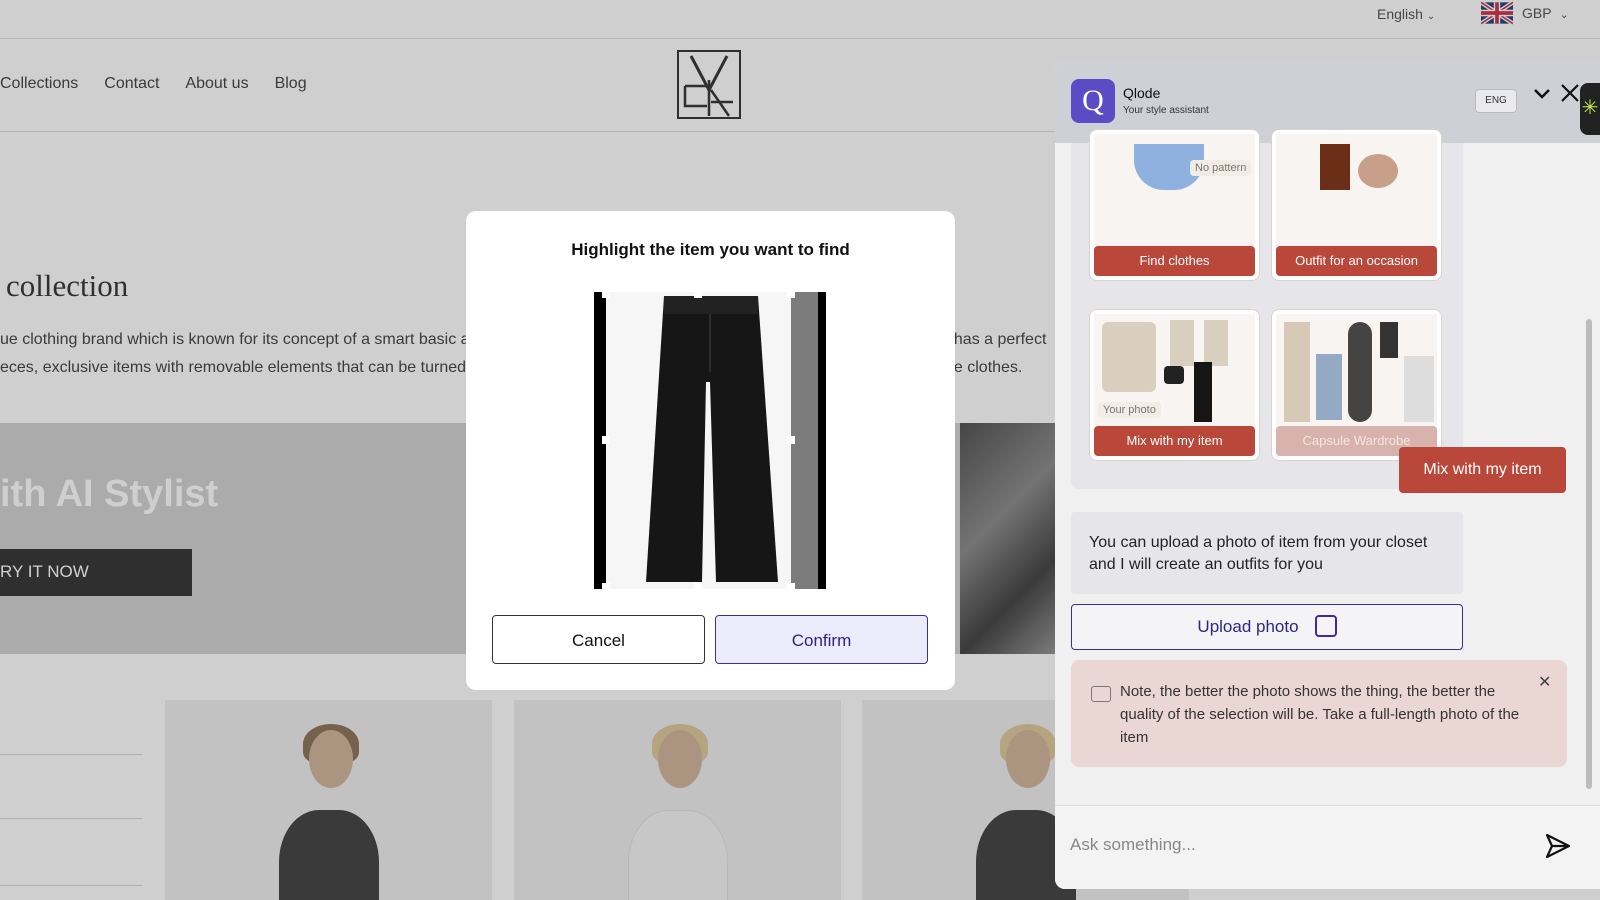  I want to click on camera-icon, so click(1101, 694).